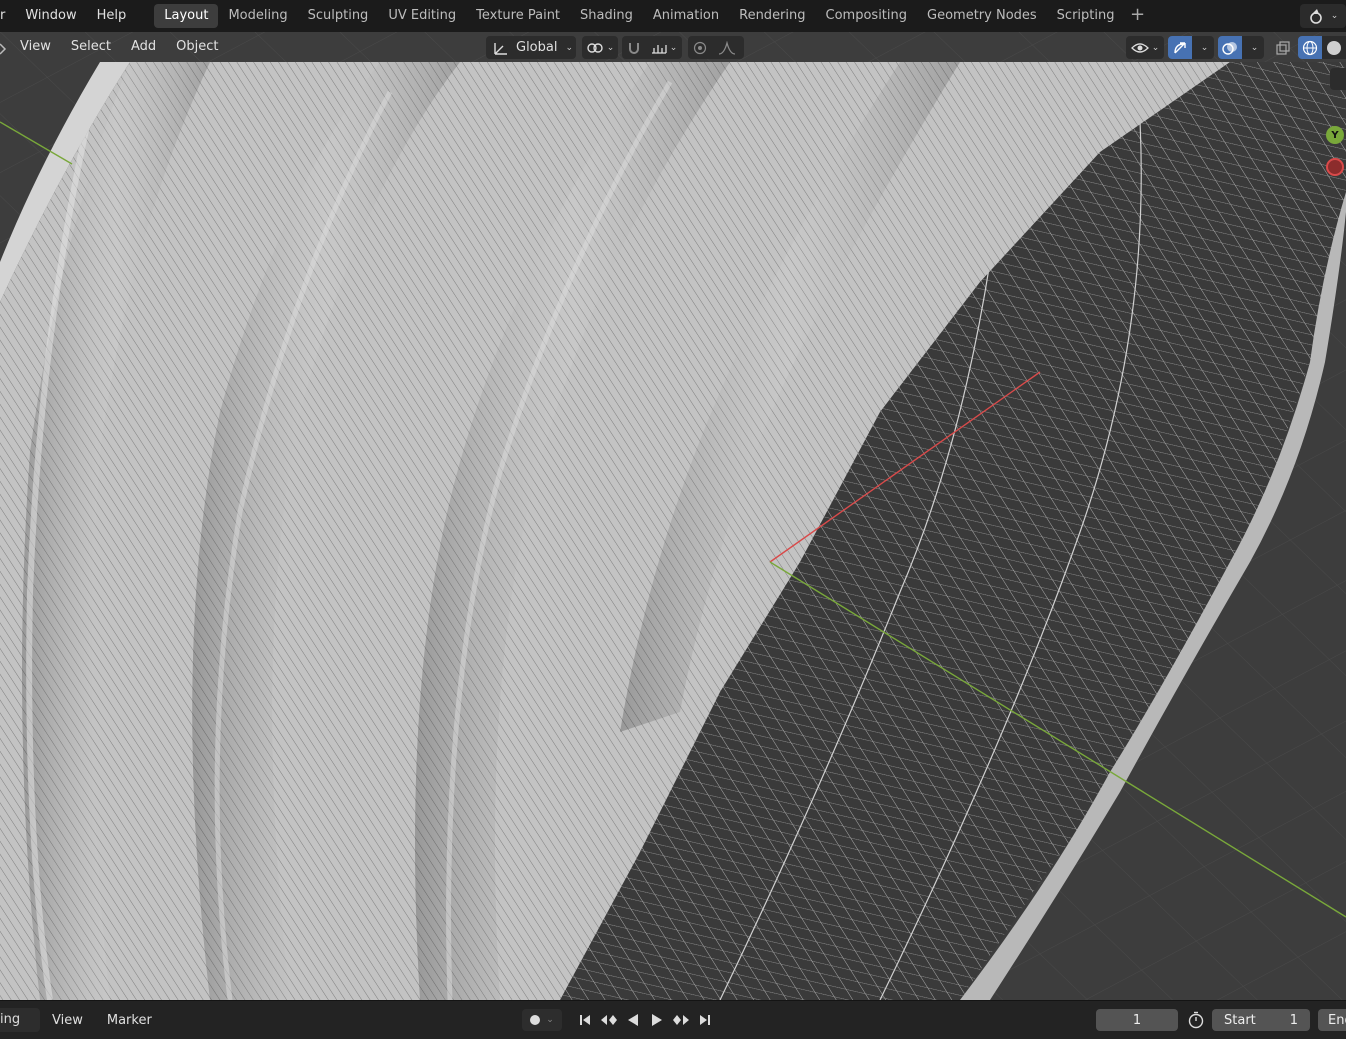  What do you see at coordinates (257, 16) in the screenshot?
I see `tab-modeling: Modeling` at bounding box center [257, 16].